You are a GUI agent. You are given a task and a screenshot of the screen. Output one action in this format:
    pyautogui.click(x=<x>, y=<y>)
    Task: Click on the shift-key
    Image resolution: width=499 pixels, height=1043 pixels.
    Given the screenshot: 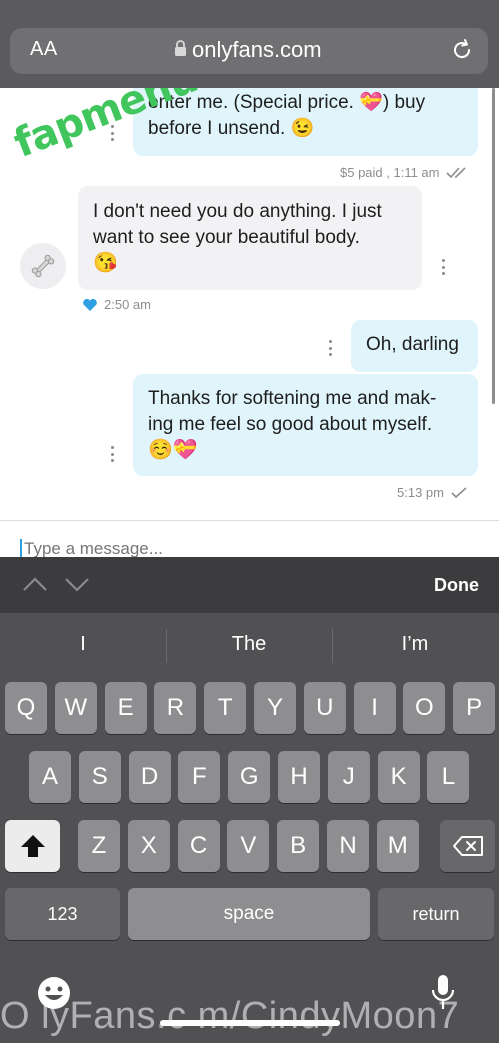 What is the action you would take?
    pyautogui.click(x=32, y=846)
    